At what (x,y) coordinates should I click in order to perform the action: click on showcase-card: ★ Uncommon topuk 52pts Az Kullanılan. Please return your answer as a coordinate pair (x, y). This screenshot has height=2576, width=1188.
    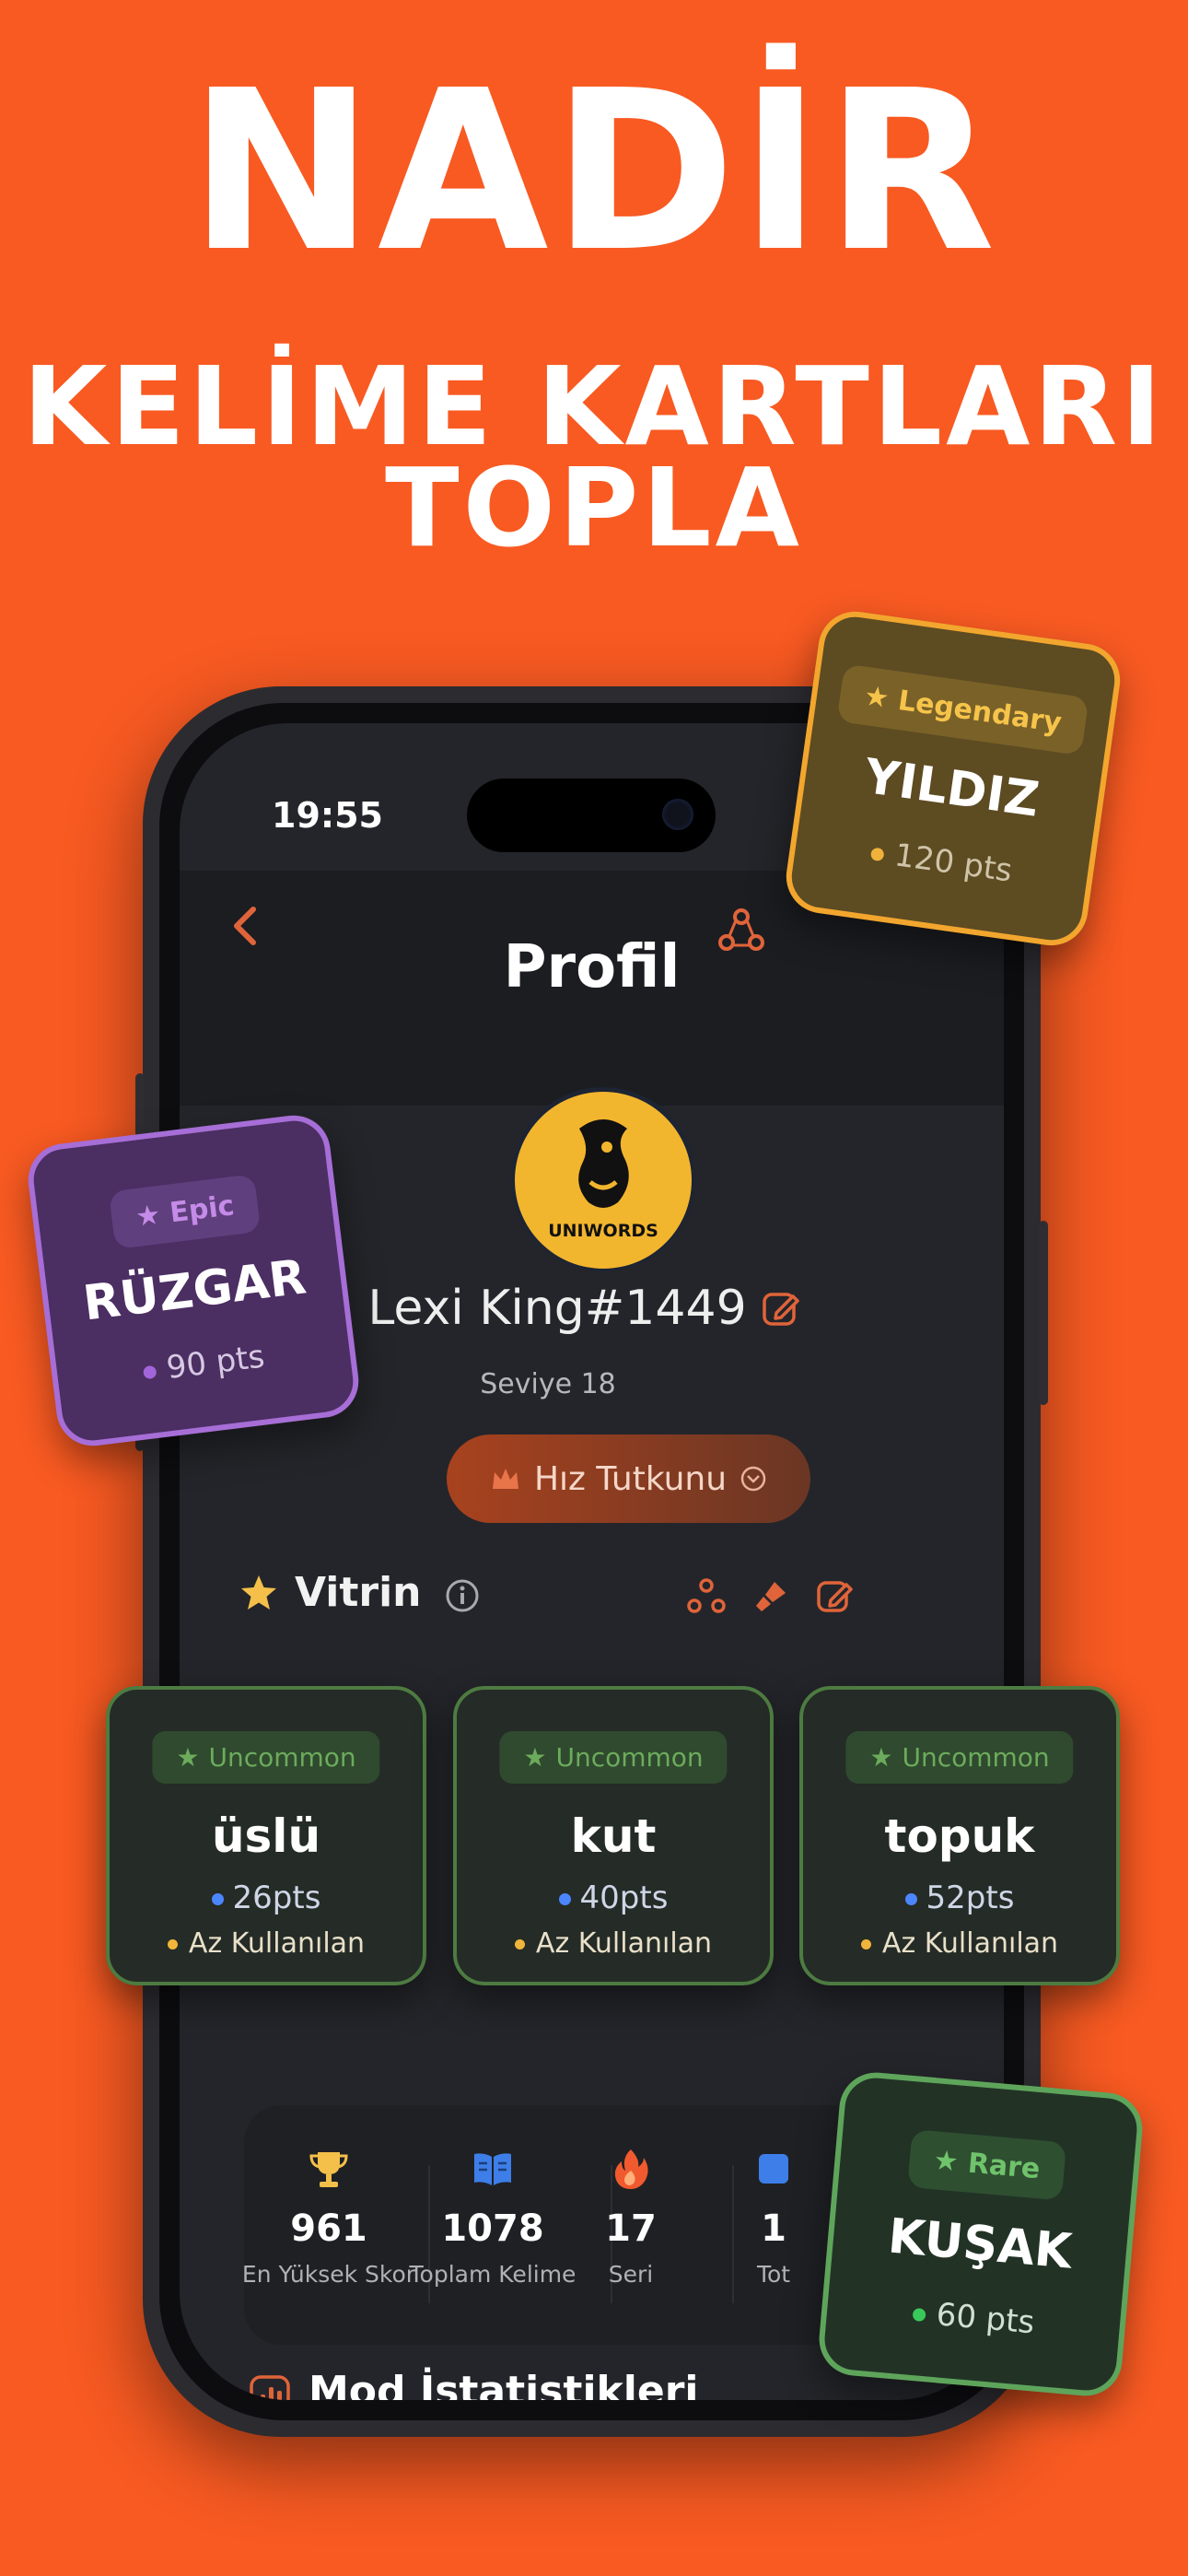
    Looking at the image, I should click on (959, 1835).